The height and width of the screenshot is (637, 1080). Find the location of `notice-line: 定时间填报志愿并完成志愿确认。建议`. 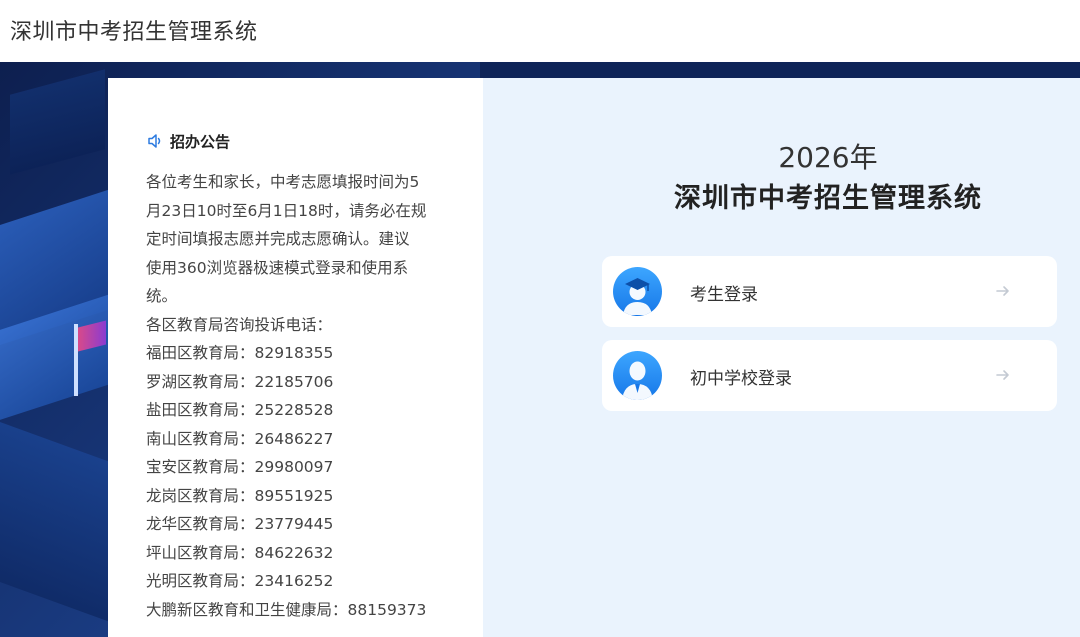

notice-line: 定时间填报志愿并完成志愿确认。建议 is located at coordinates (278, 239).